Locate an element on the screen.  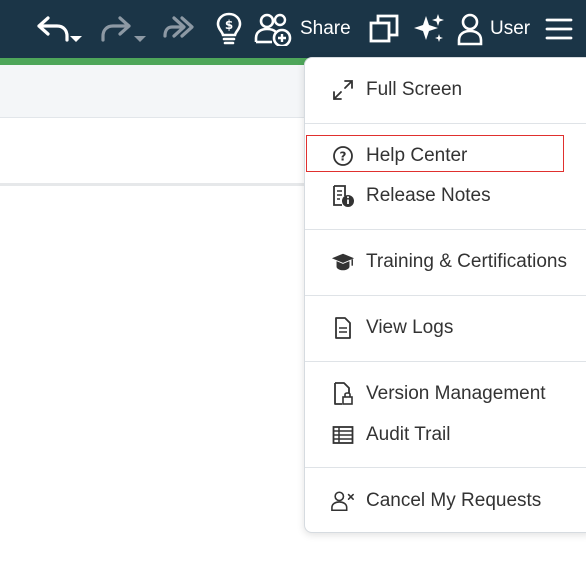
top-toolbar: $ Share User is located at coordinates (293, 29).